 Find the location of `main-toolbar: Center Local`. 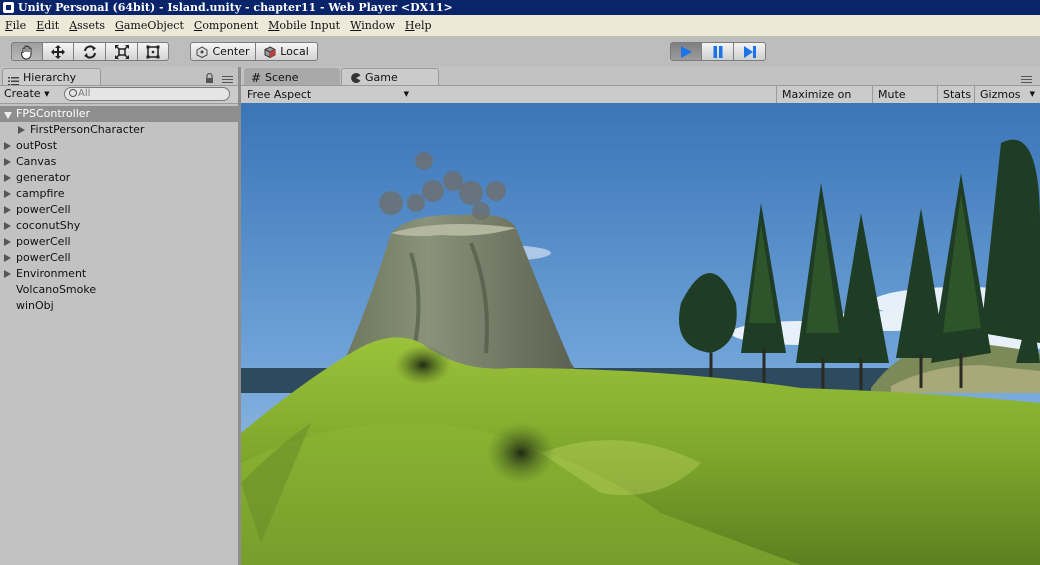

main-toolbar: Center Local is located at coordinates (520, 52).